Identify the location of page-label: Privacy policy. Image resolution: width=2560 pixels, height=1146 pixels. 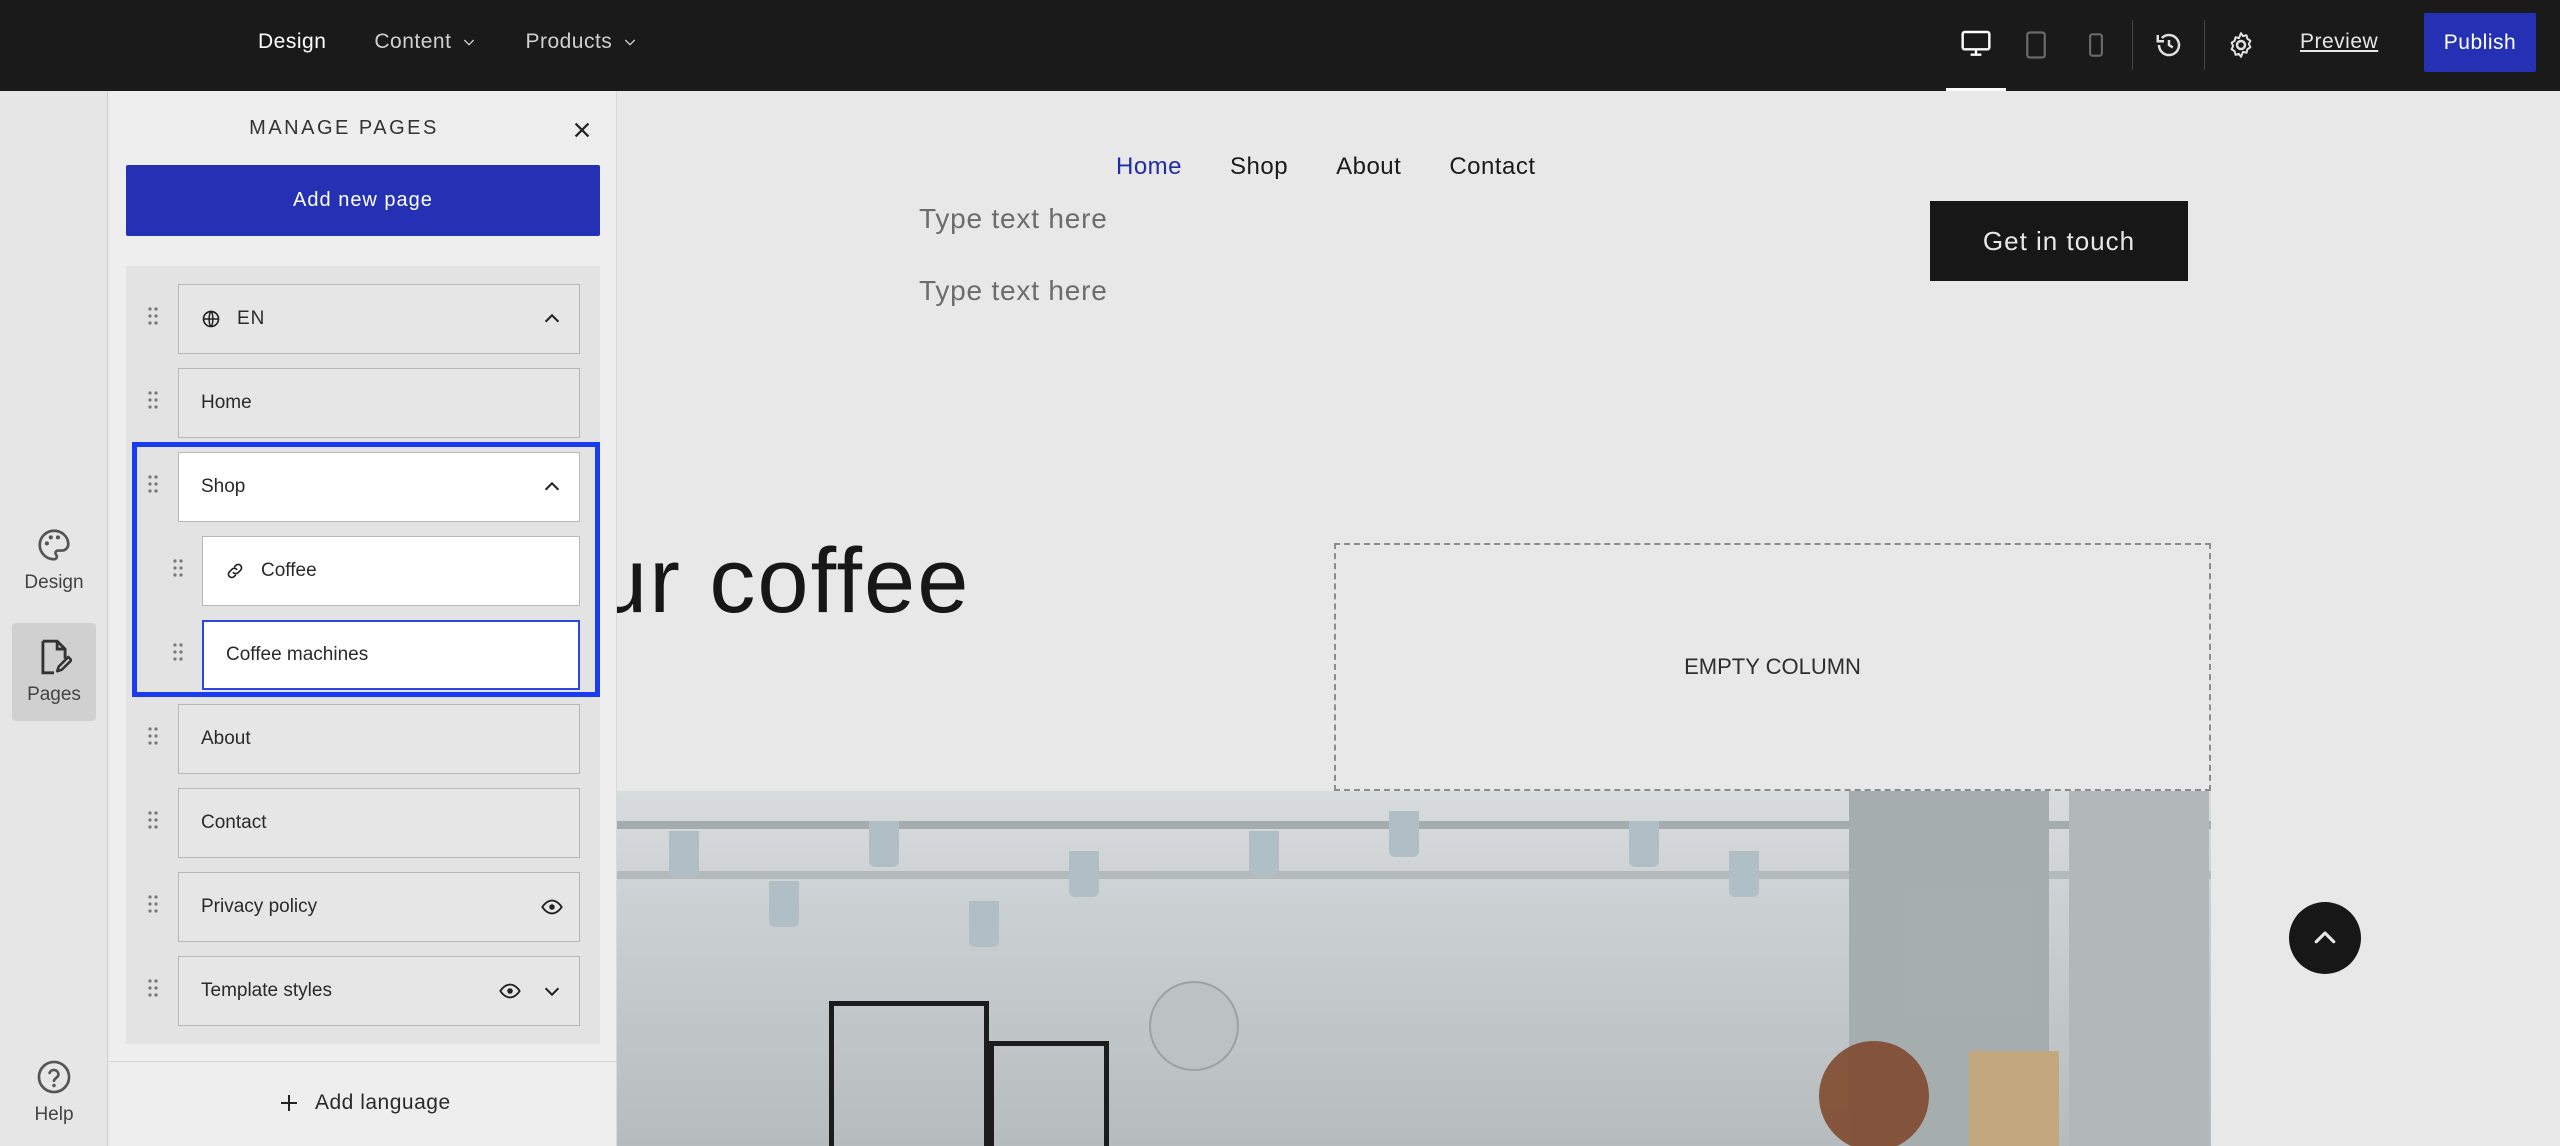
(259, 906).